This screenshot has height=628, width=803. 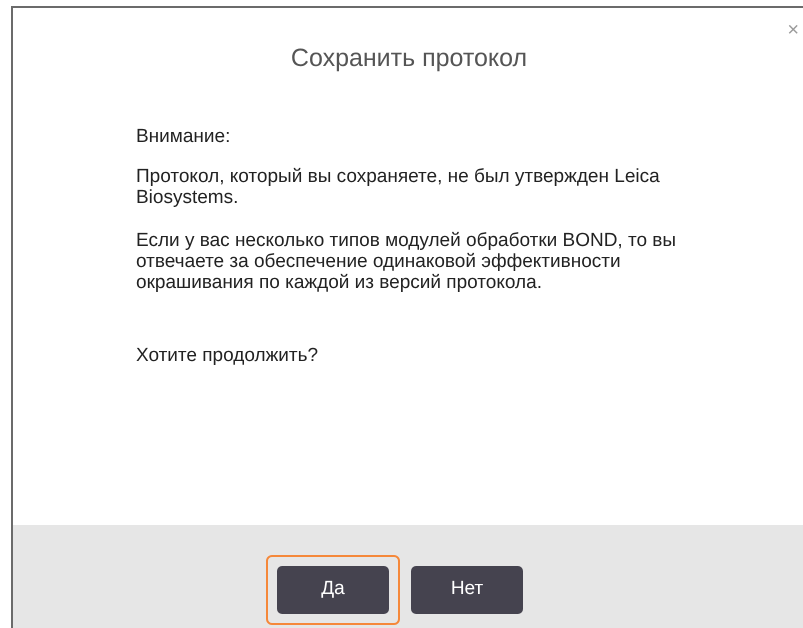 What do you see at coordinates (398, 187) in the screenshot?
I see `message-text: Протокол, который вы сохраняете, не был утвержден Leica Biosystems.` at bounding box center [398, 187].